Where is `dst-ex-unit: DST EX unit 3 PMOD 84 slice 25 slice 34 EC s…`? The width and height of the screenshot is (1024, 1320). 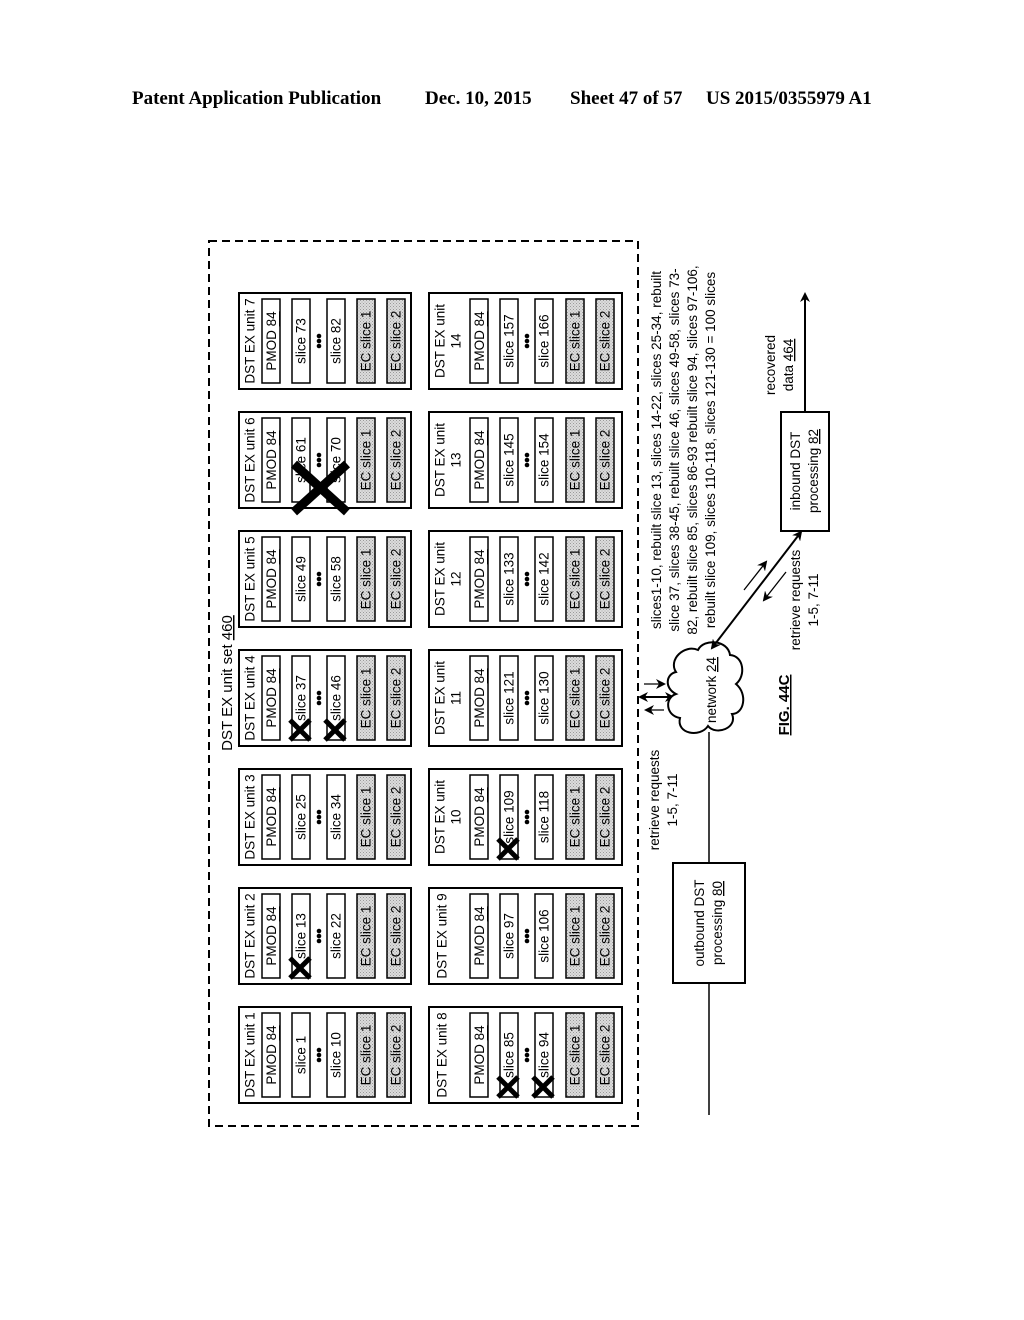 dst-ex-unit: DST EX unit 3 PMOD 84 slice 25 slice 34 EC s… is located at coordinates (325, 817).